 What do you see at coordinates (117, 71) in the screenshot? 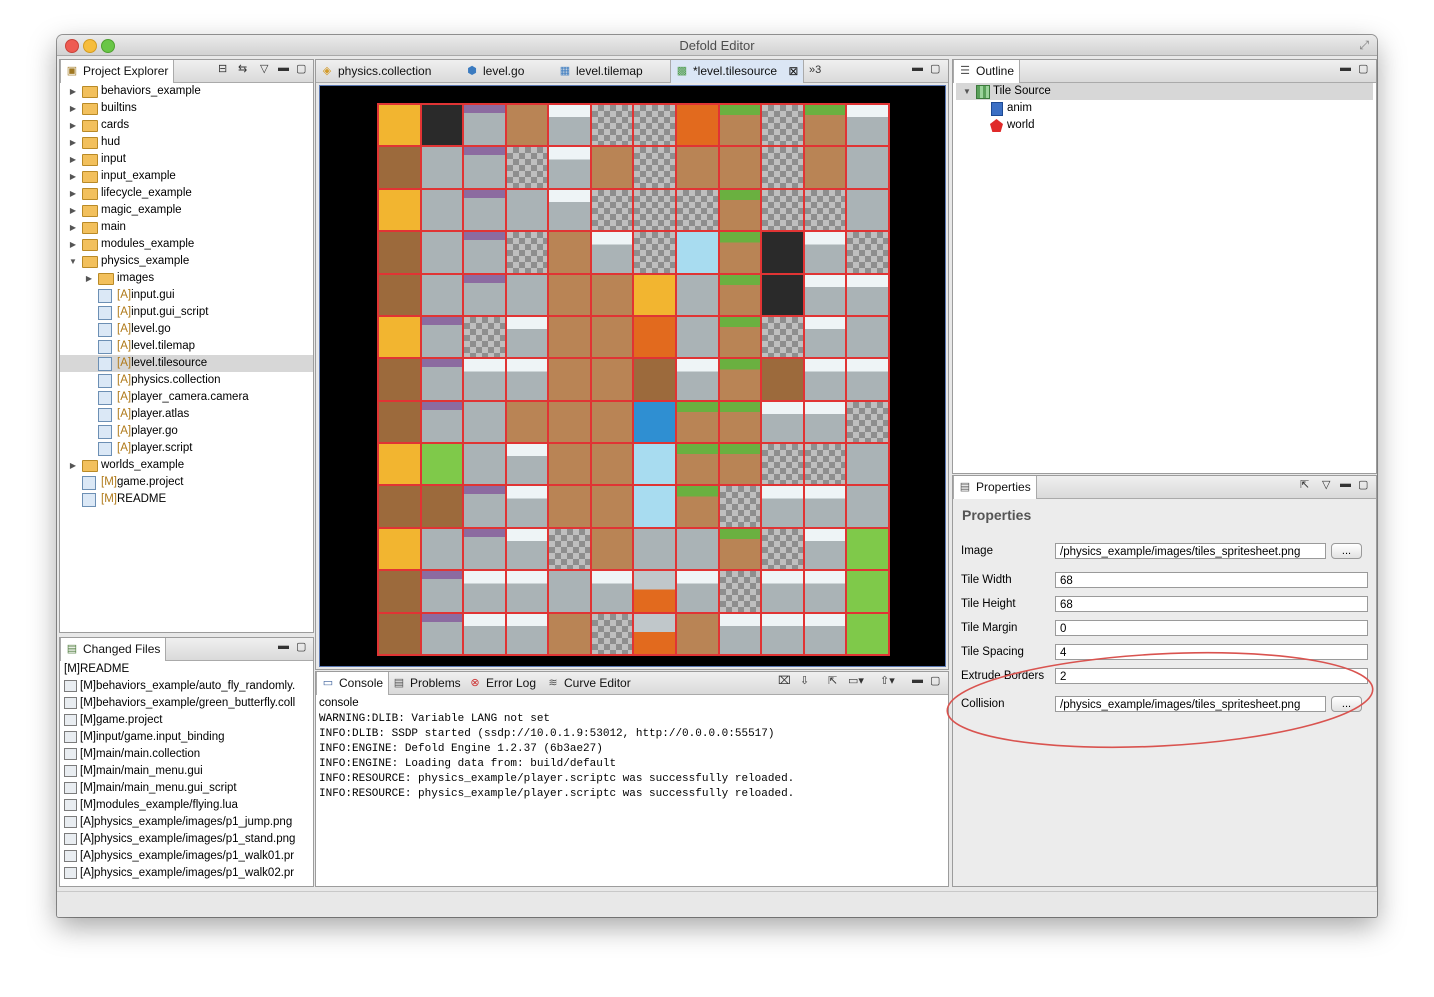
I see `tab-project-explorer: ▣ Project Explorer` at bounding box center [117, 71].